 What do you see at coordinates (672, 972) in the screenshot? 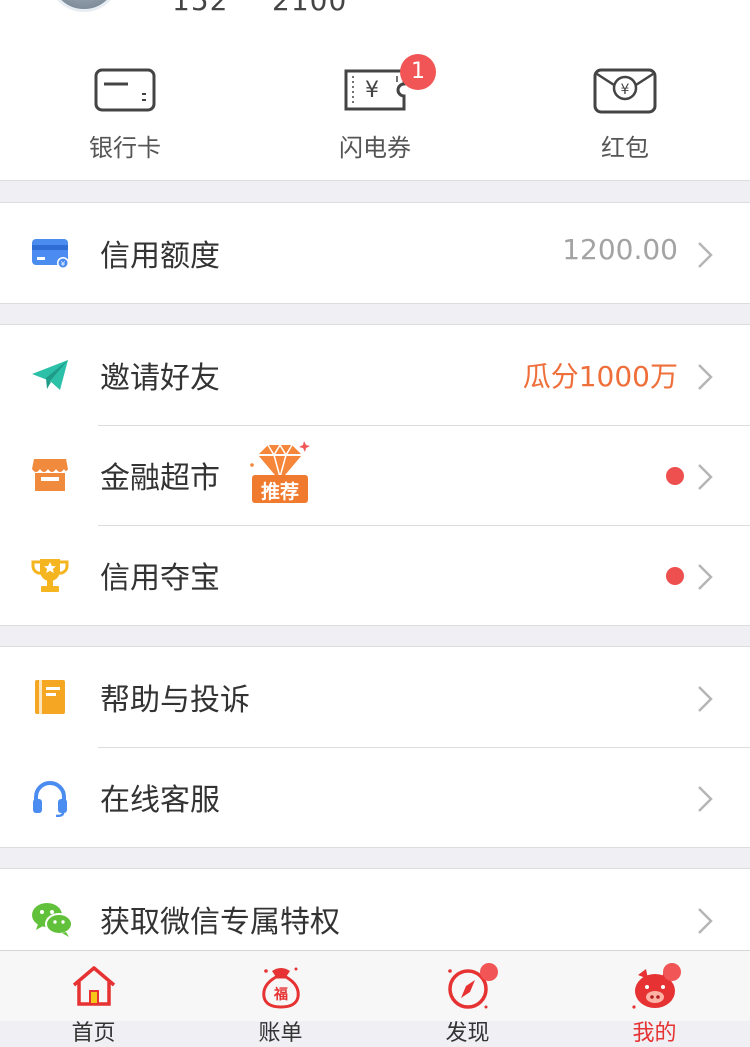
I see `tab-mine-dot` at bounding box center [672, 972].